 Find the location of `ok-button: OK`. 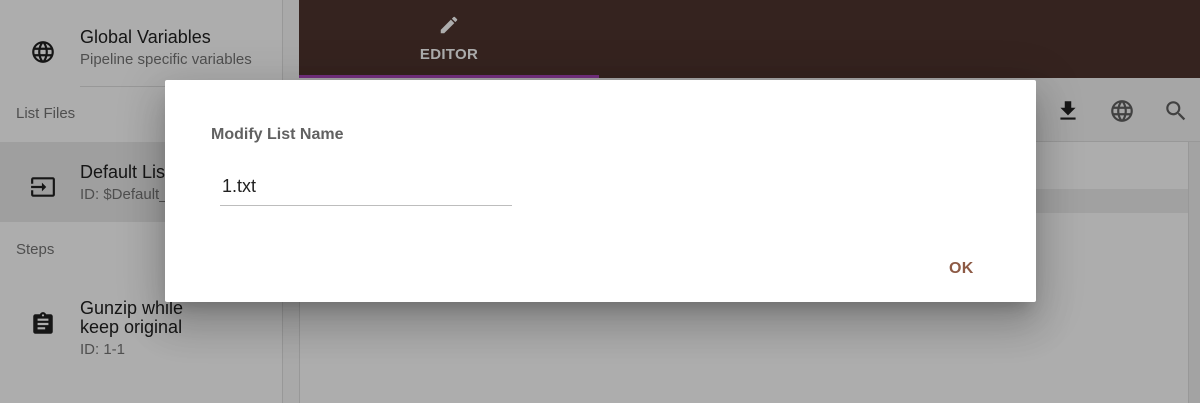

ok-button: OK is located at coordinates (961, 269).